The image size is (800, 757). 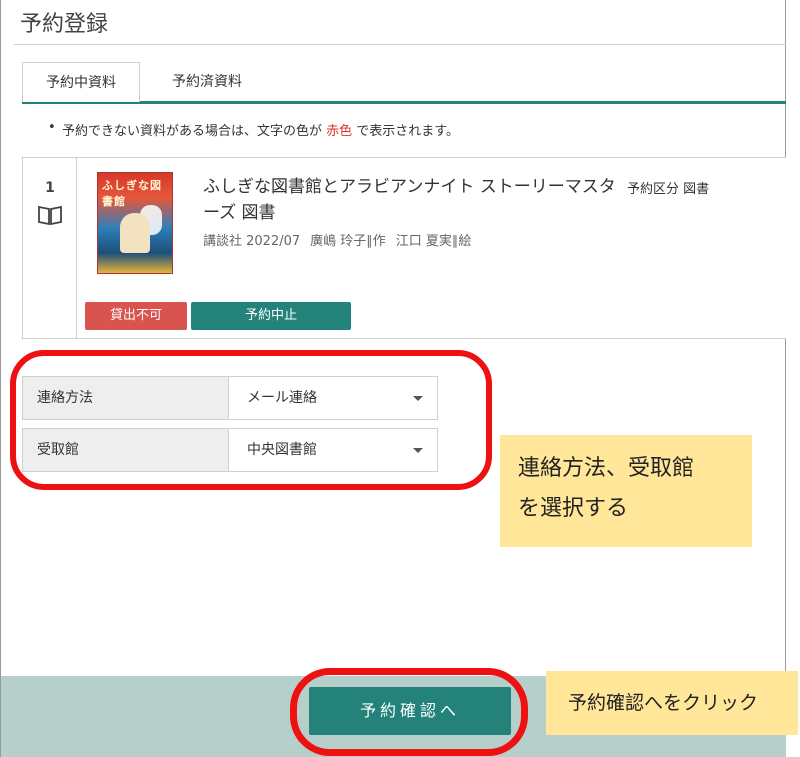 I want to click on status-badge: 貸出不可, so click(x=136, y=316).